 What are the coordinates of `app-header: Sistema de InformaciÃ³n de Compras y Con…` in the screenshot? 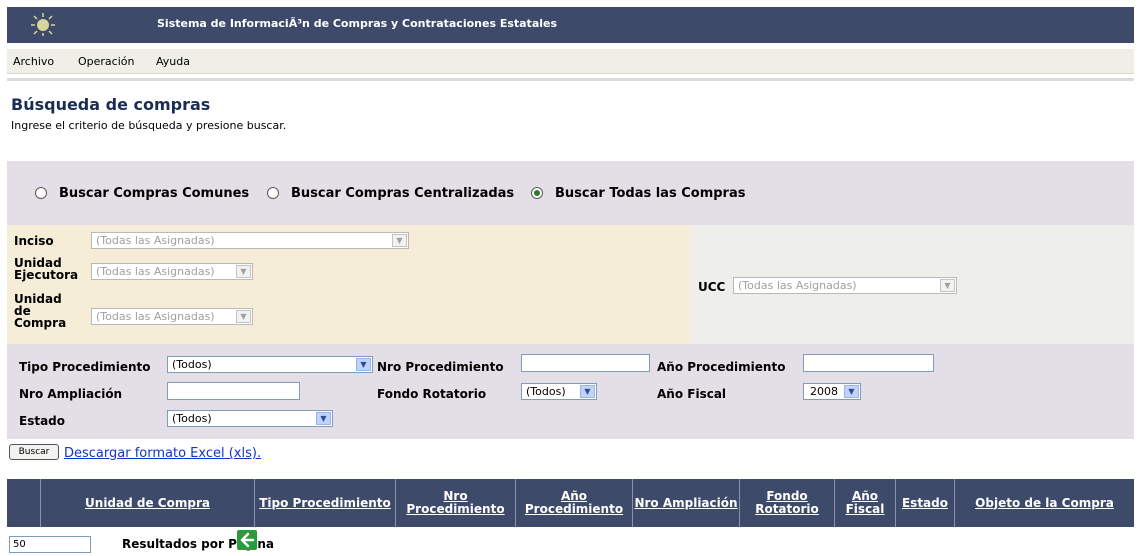 It's located at (570, 25).